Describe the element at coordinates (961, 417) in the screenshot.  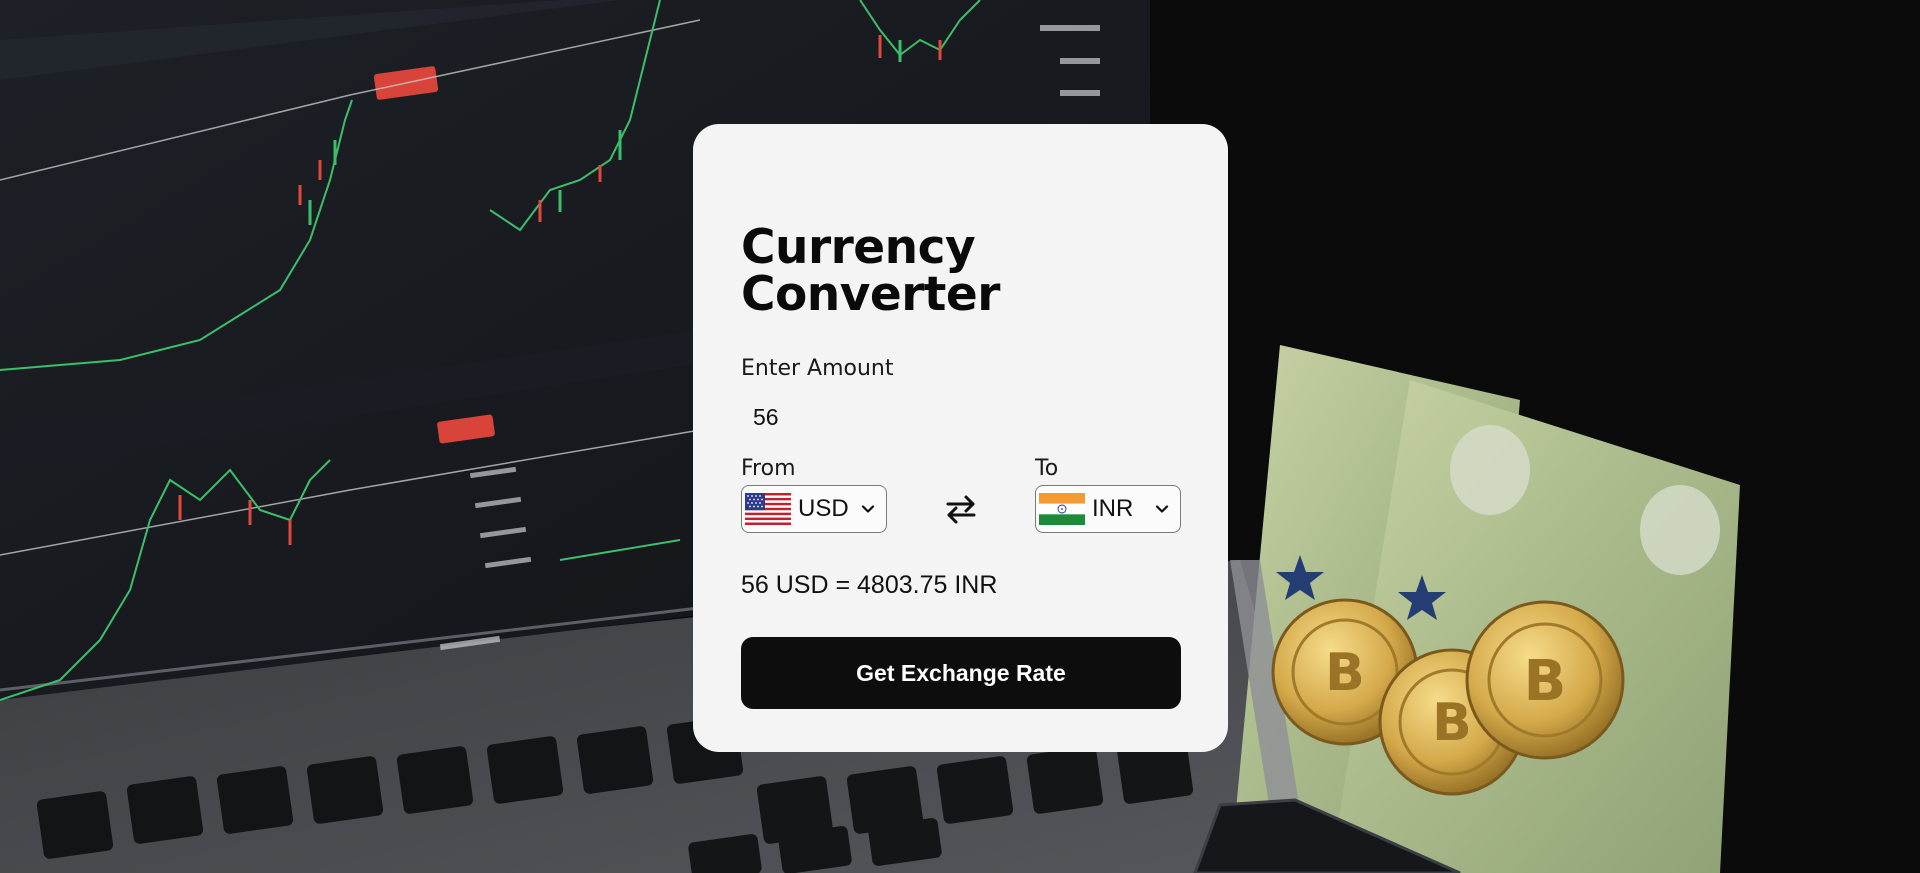
I see `amount-input` at that location.